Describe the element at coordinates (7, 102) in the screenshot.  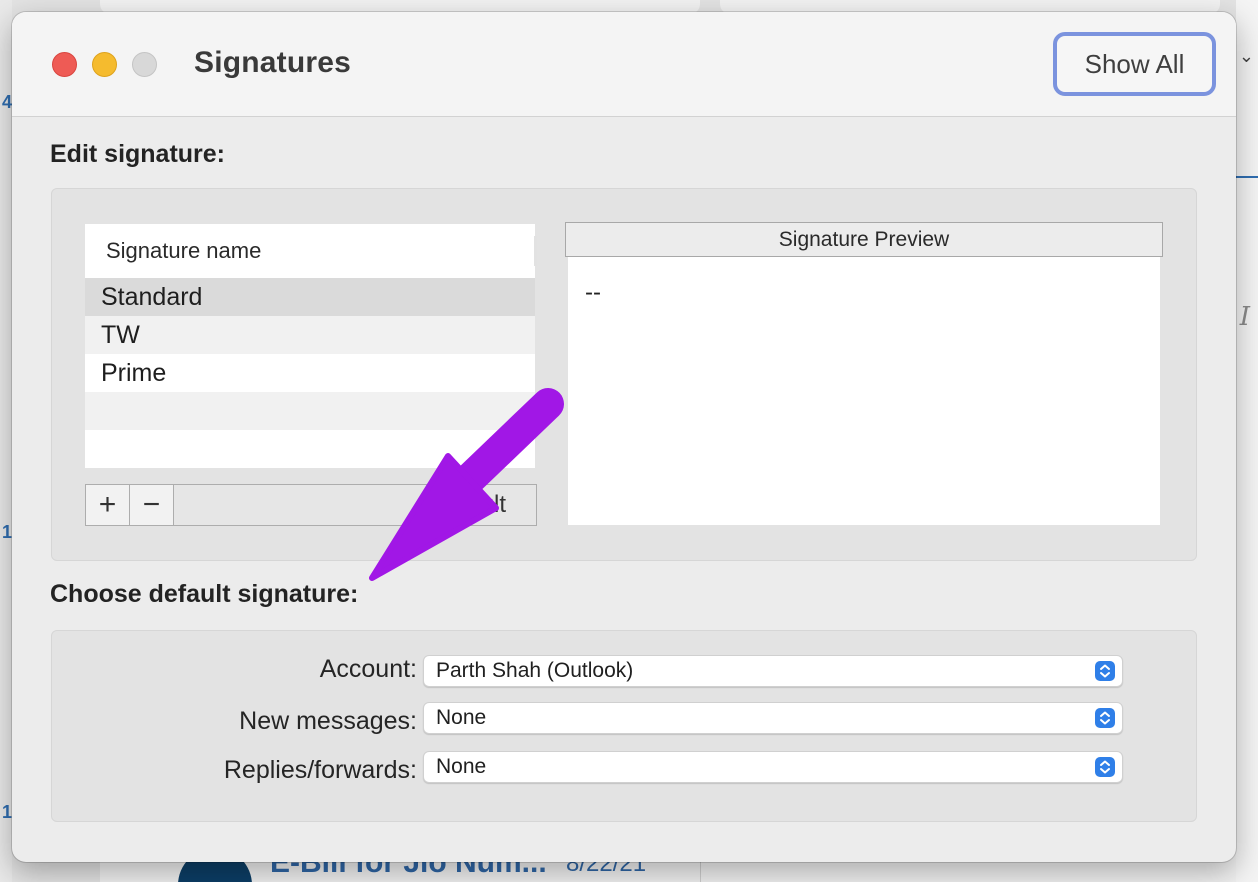
I see `background-count: 4` at that location.